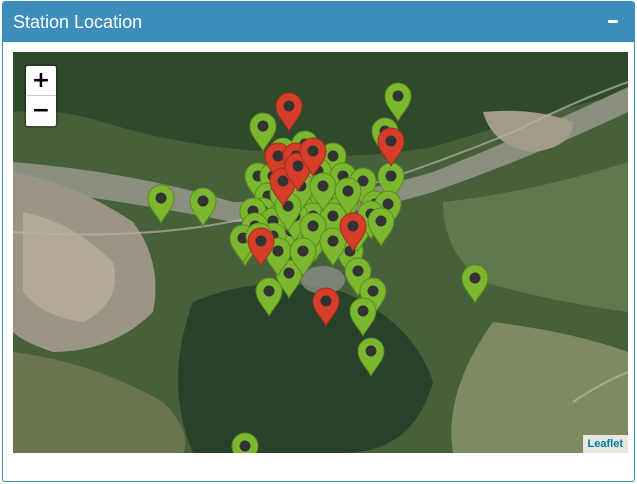 The width and height of the screenshot is (637, 484). I want to click on minus-icon, so click(613, 21).